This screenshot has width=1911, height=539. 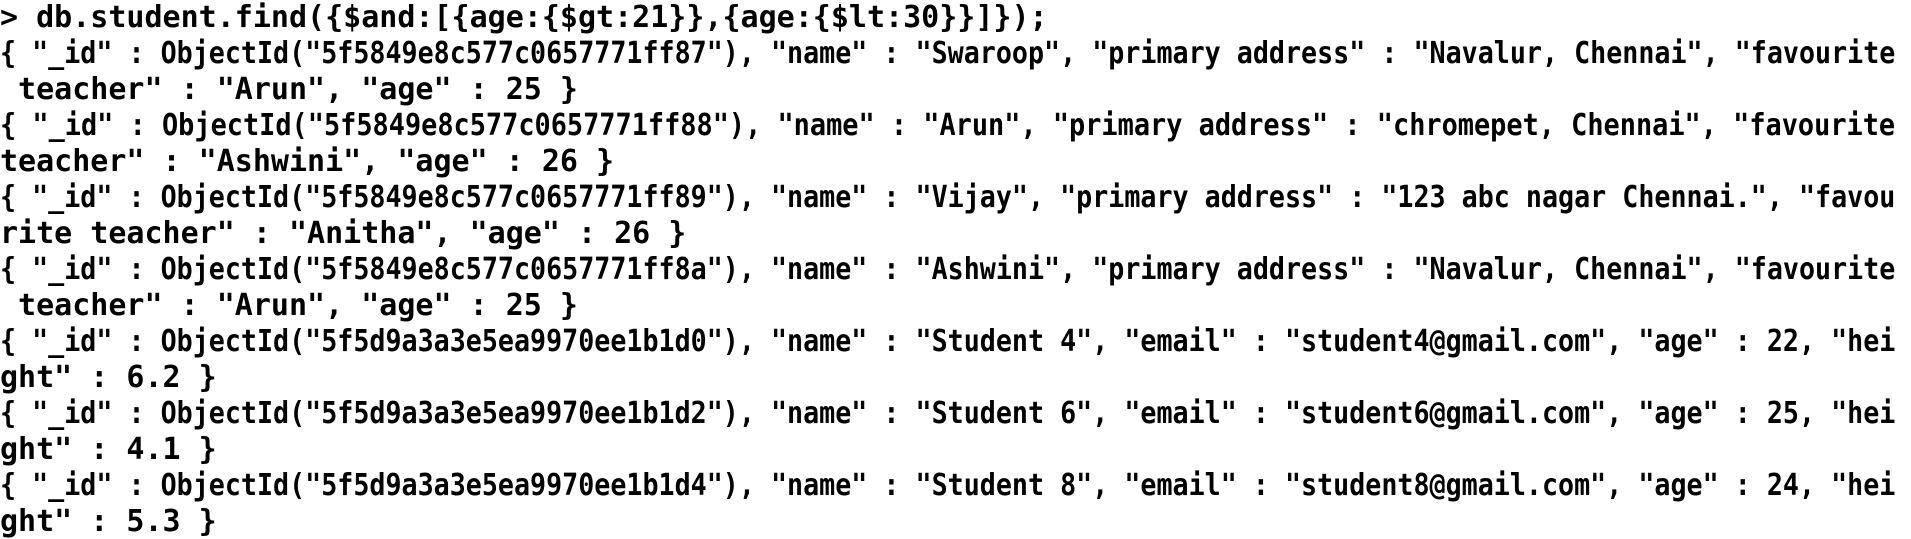 I want to click on result-line-wrap: ght" : 6.2 }, so click(x=108, y=377).